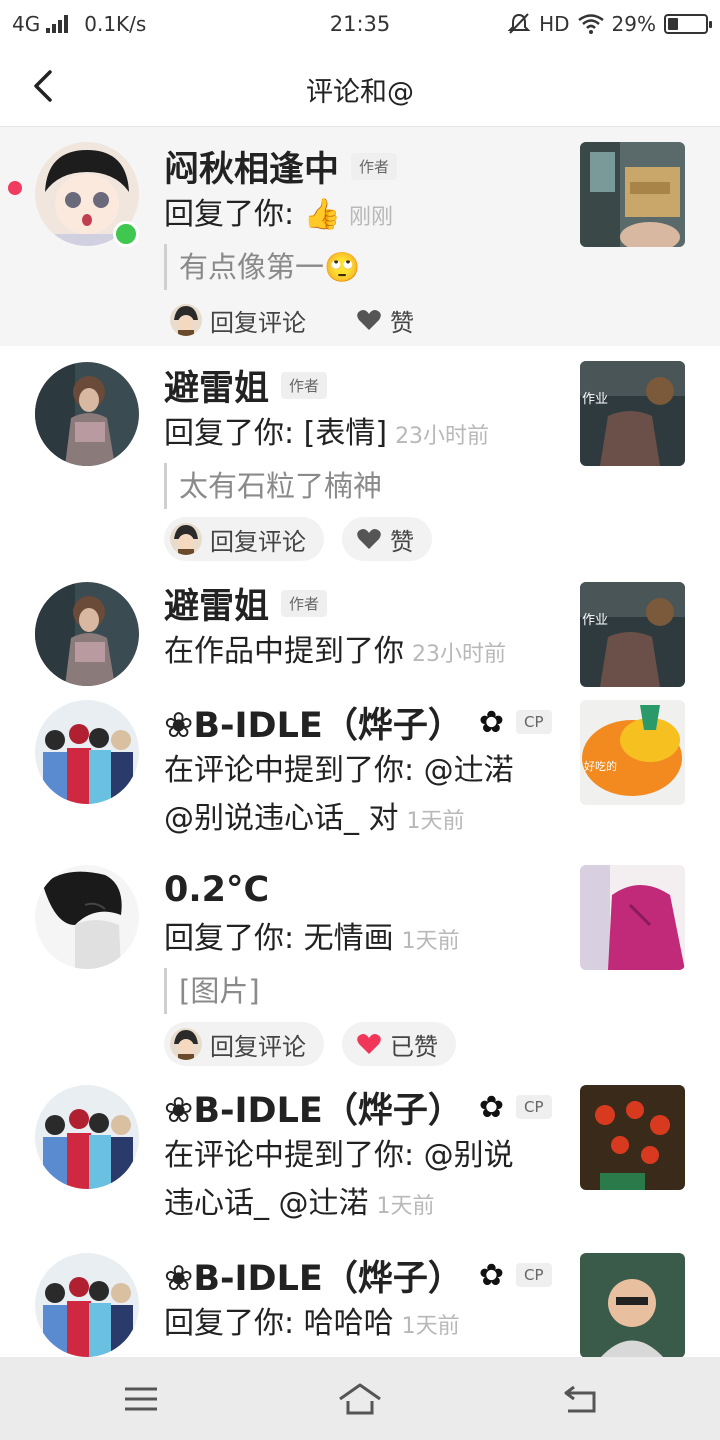 This screenshot has width=720, height=1440. Describe the element at coordinates (364, 965) in the screenshot. I see `item-content: 0.2°C 回复了你: 无情画 1天前 [图片] 回复评论 已赞` at that location.